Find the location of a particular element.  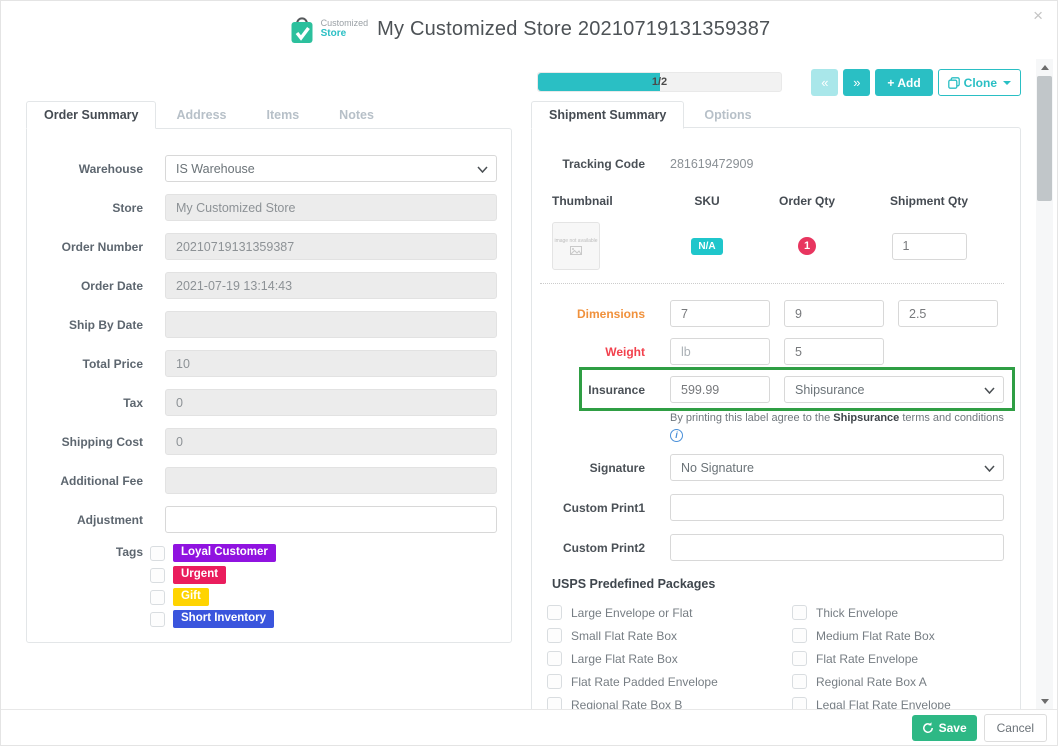

custom-print2-input is located at coordinates (837, 548).